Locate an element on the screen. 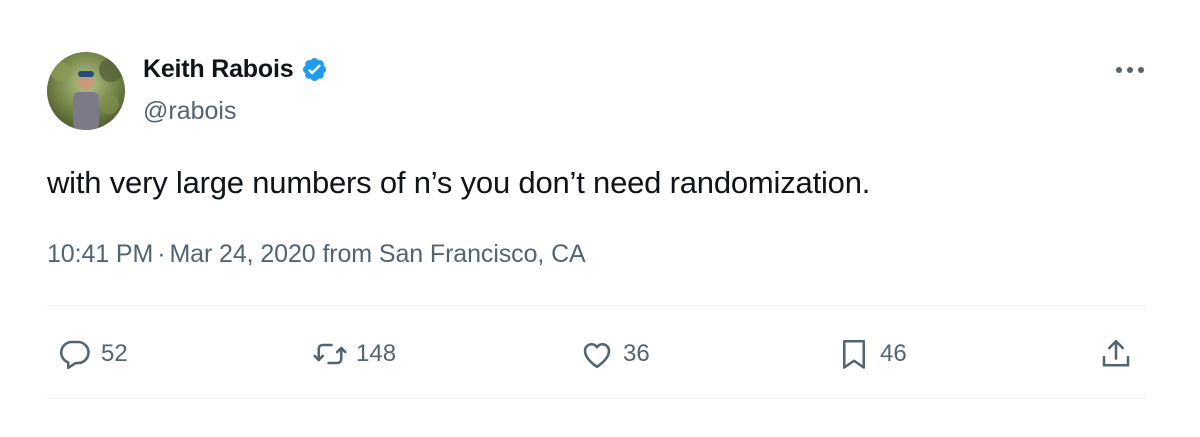 The width and height of the screenshot is (1200, 437). heart-icon is located at coordinates (597, 354).